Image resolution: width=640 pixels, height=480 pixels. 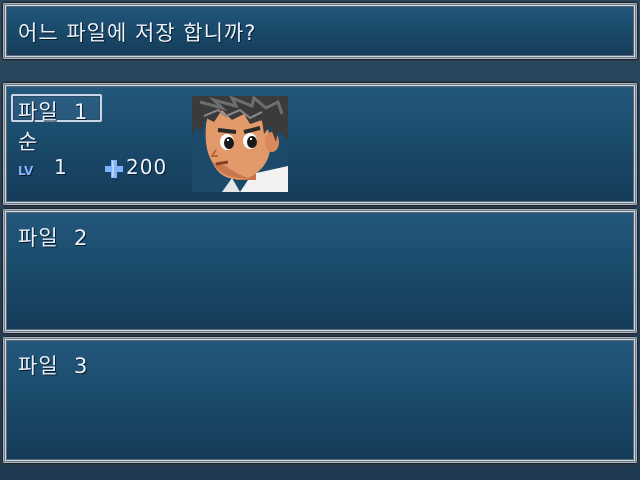 What do you see at coordinates (28, 142) in the screenshot?
I see `character-name: 순` at bounding box center [28, 142].